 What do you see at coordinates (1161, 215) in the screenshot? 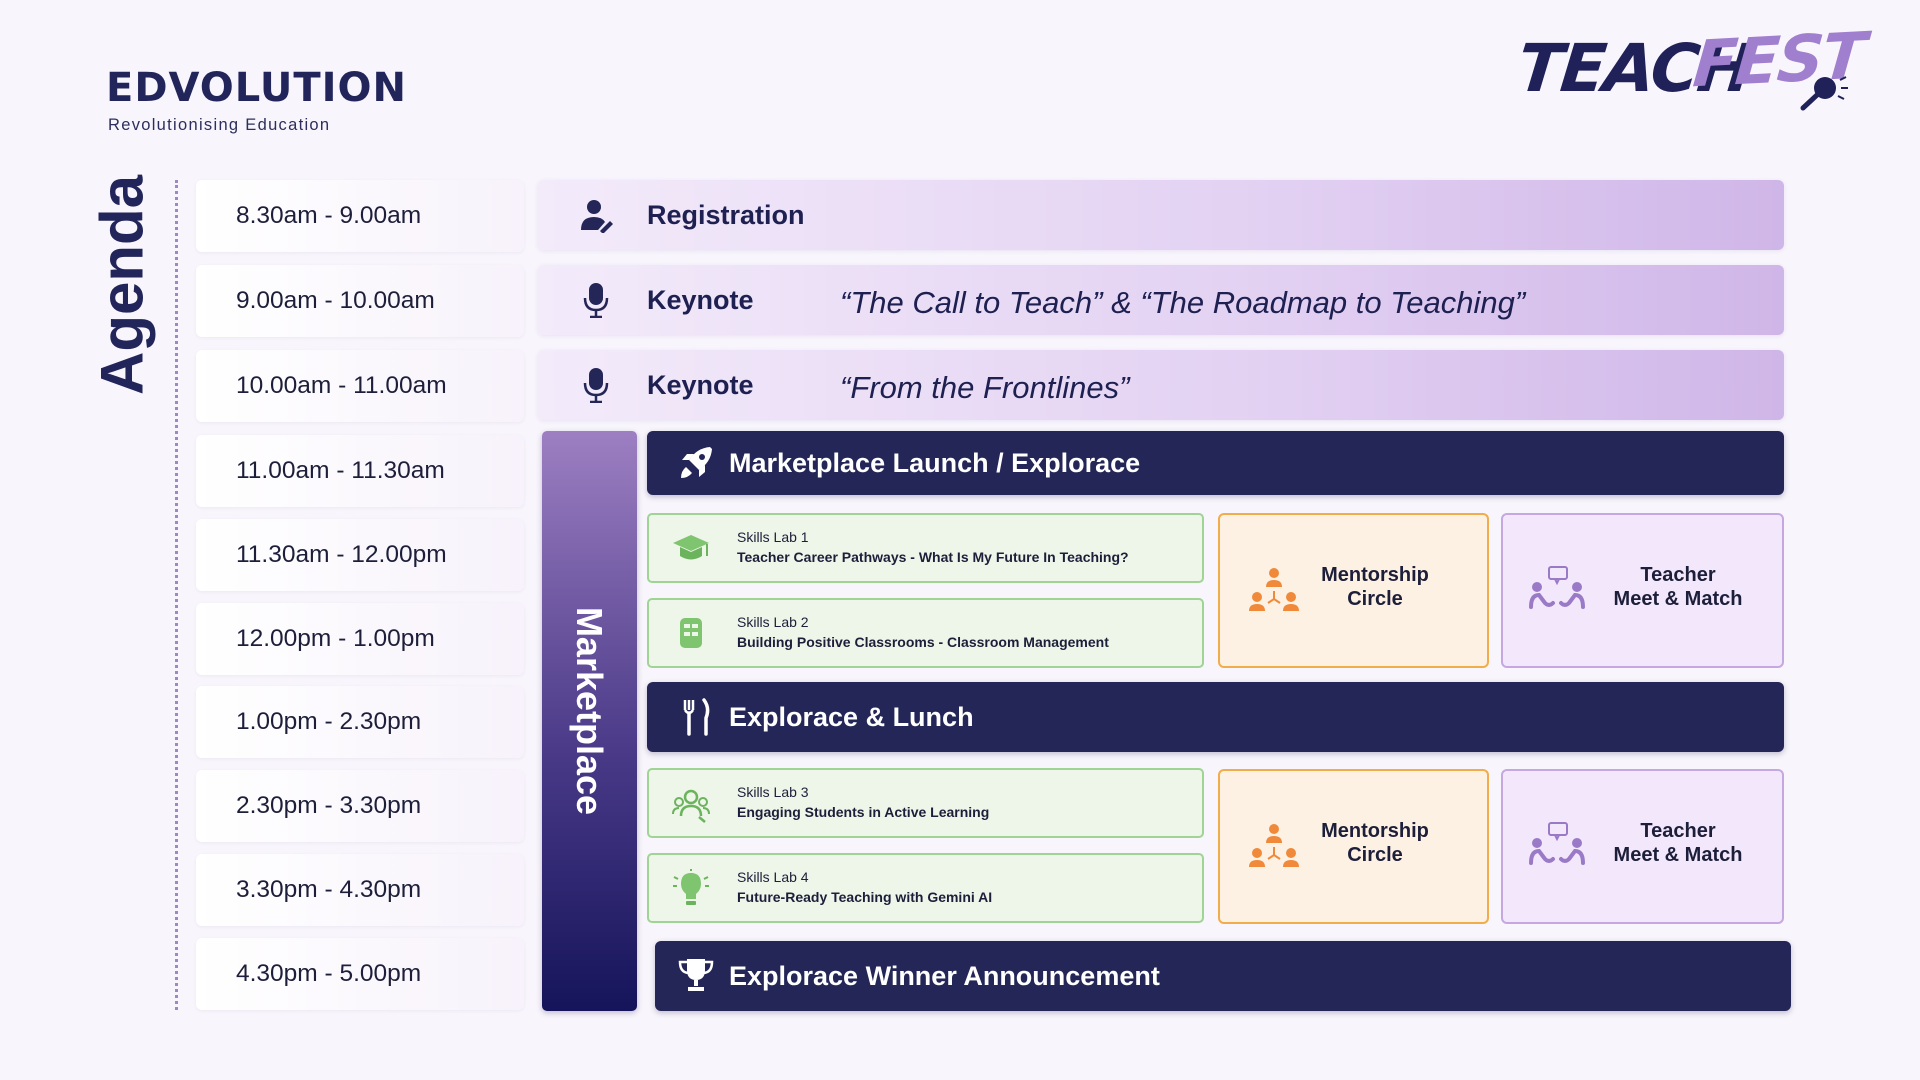
I see `session-registration: Registration` at bounding box center [1161, 215].